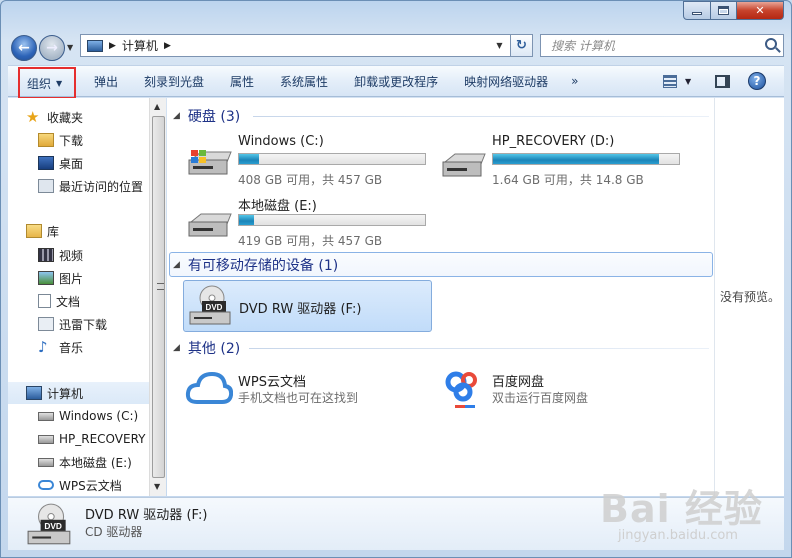 Image resolution: width=792 pixels, height=558 pixels. What do you see at coordinates (60, 255) in the screenshot?
I see `sidebar-item-videos: 视频` at bounding box center [60, 255].